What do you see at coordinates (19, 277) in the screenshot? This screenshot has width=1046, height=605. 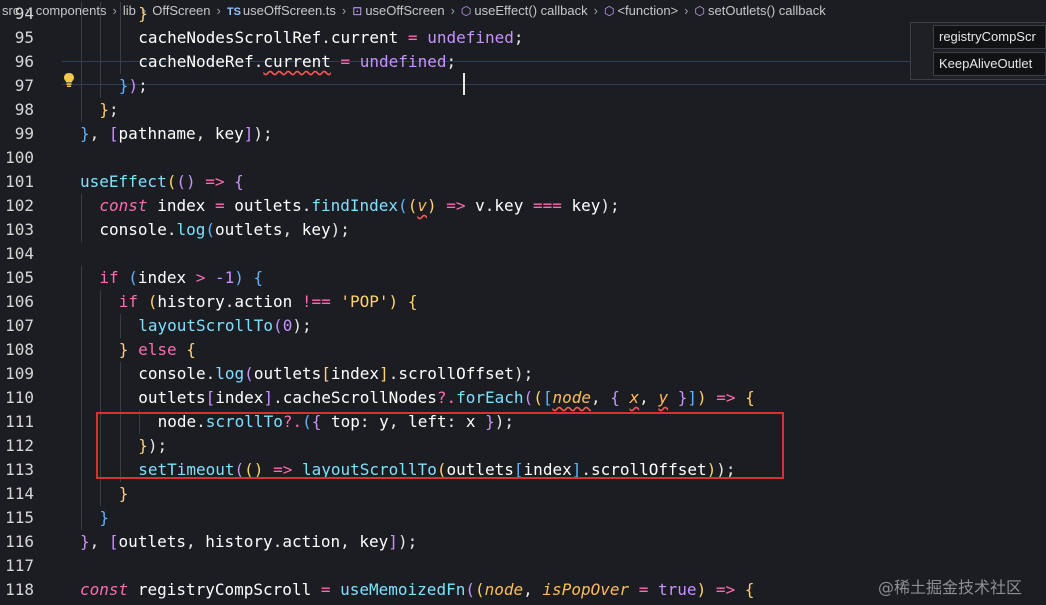 I see `line-number: 105` at bounding box center [19, 277].